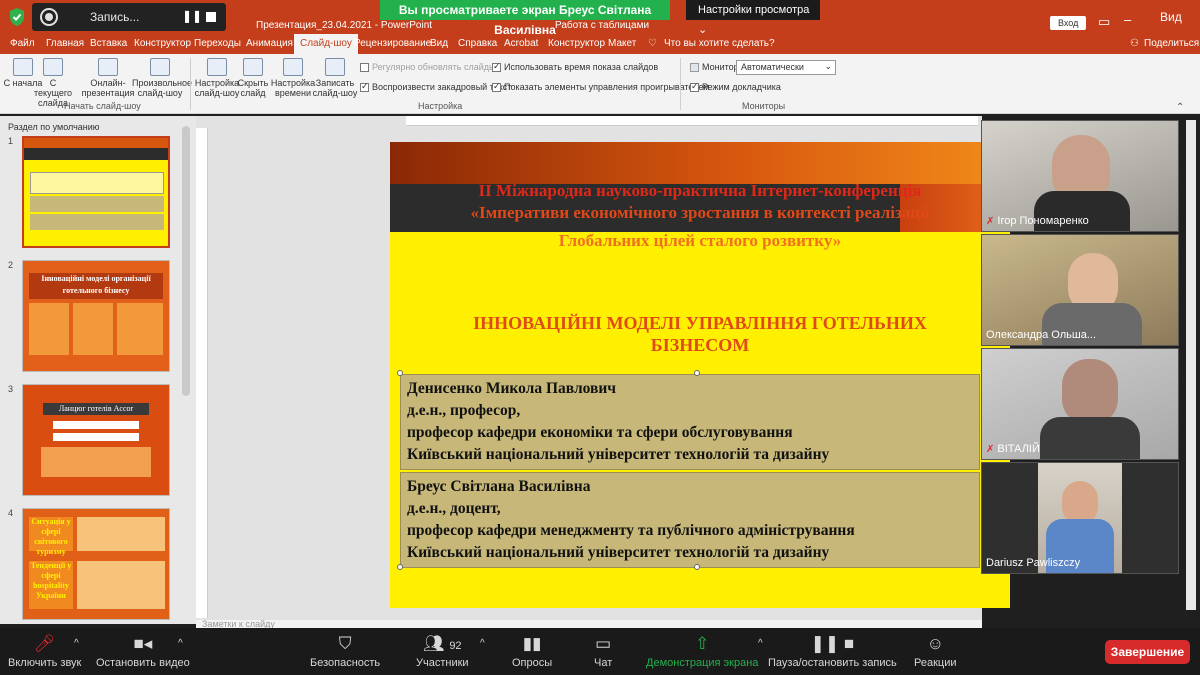 The width and height of the screenshot is (1200, 675). I want to click on tab-slideshow: Слайд-шоу, so click(326, 44).